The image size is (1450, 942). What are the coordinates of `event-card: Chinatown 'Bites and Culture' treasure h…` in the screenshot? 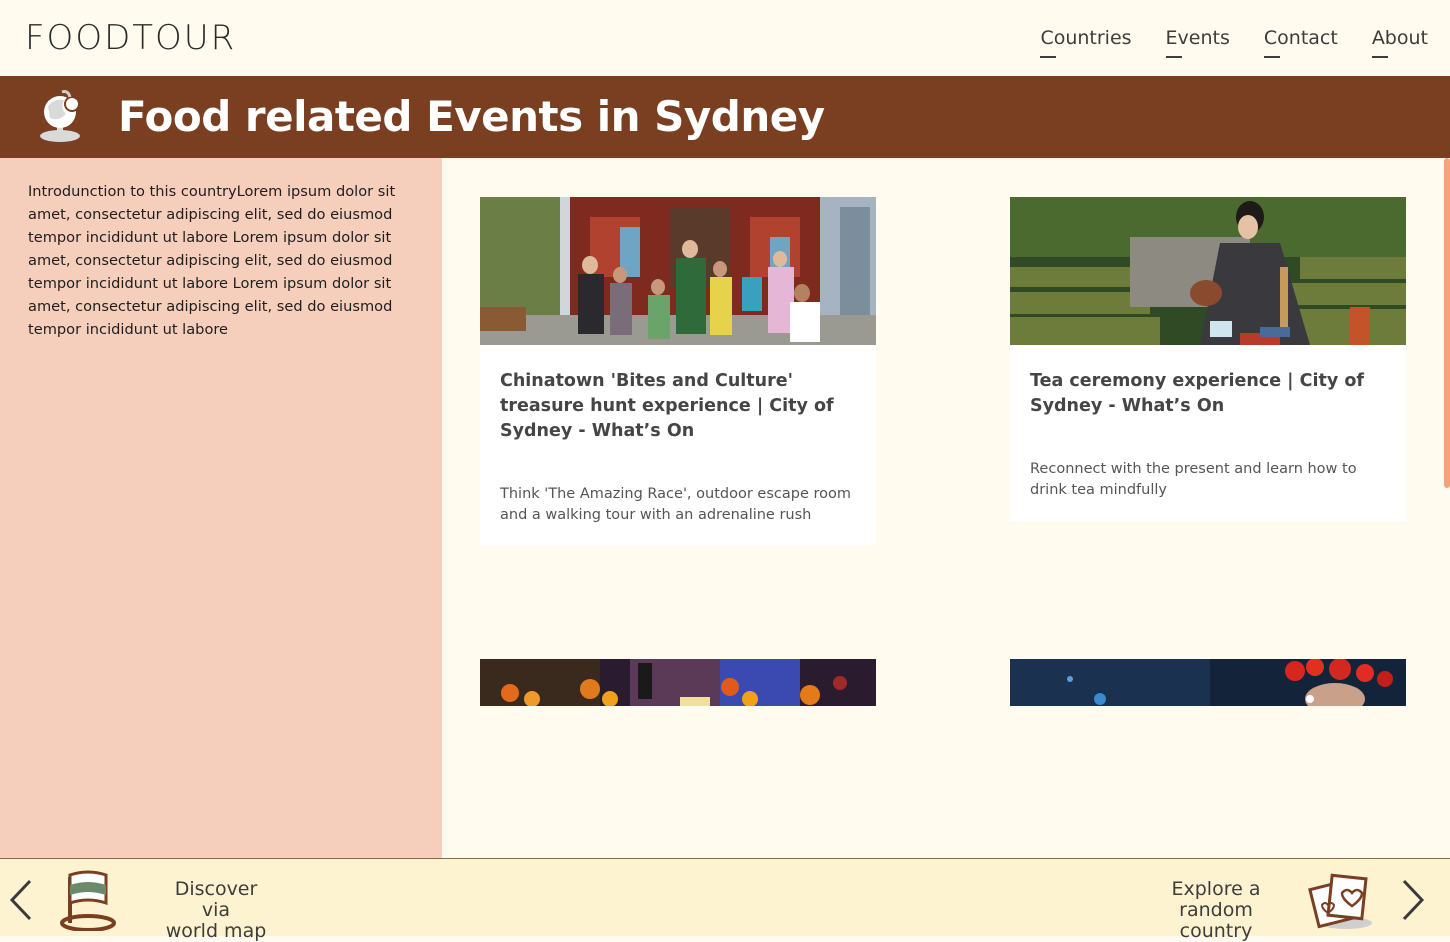 It's located at (678, 371).